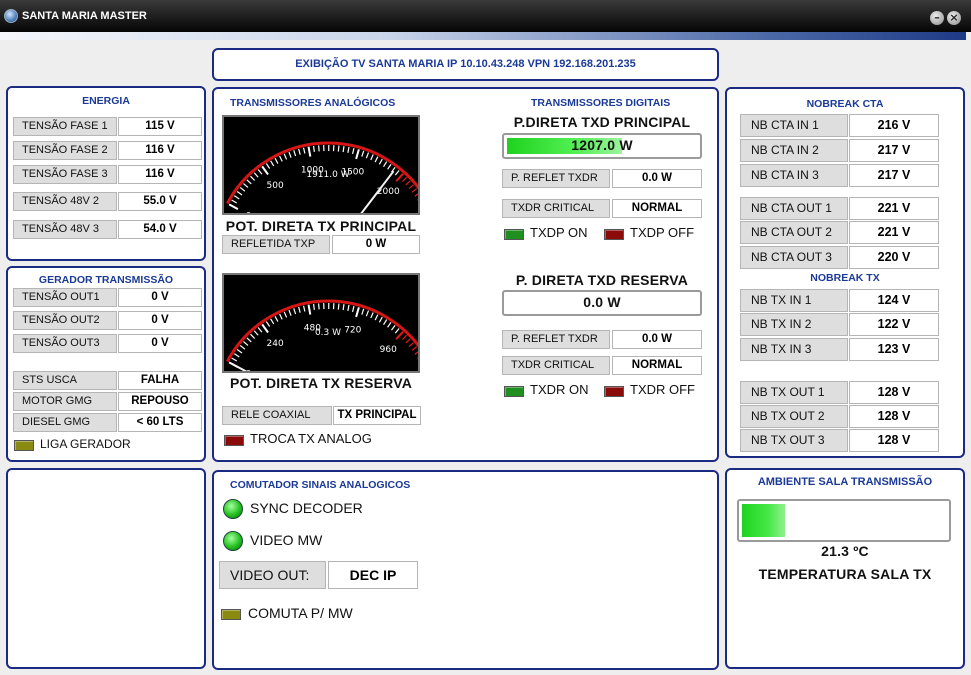 The height and width of the screenshot is (675, 971). I want to click on nobreak-tx-value: 124 V, so click(894, 300).